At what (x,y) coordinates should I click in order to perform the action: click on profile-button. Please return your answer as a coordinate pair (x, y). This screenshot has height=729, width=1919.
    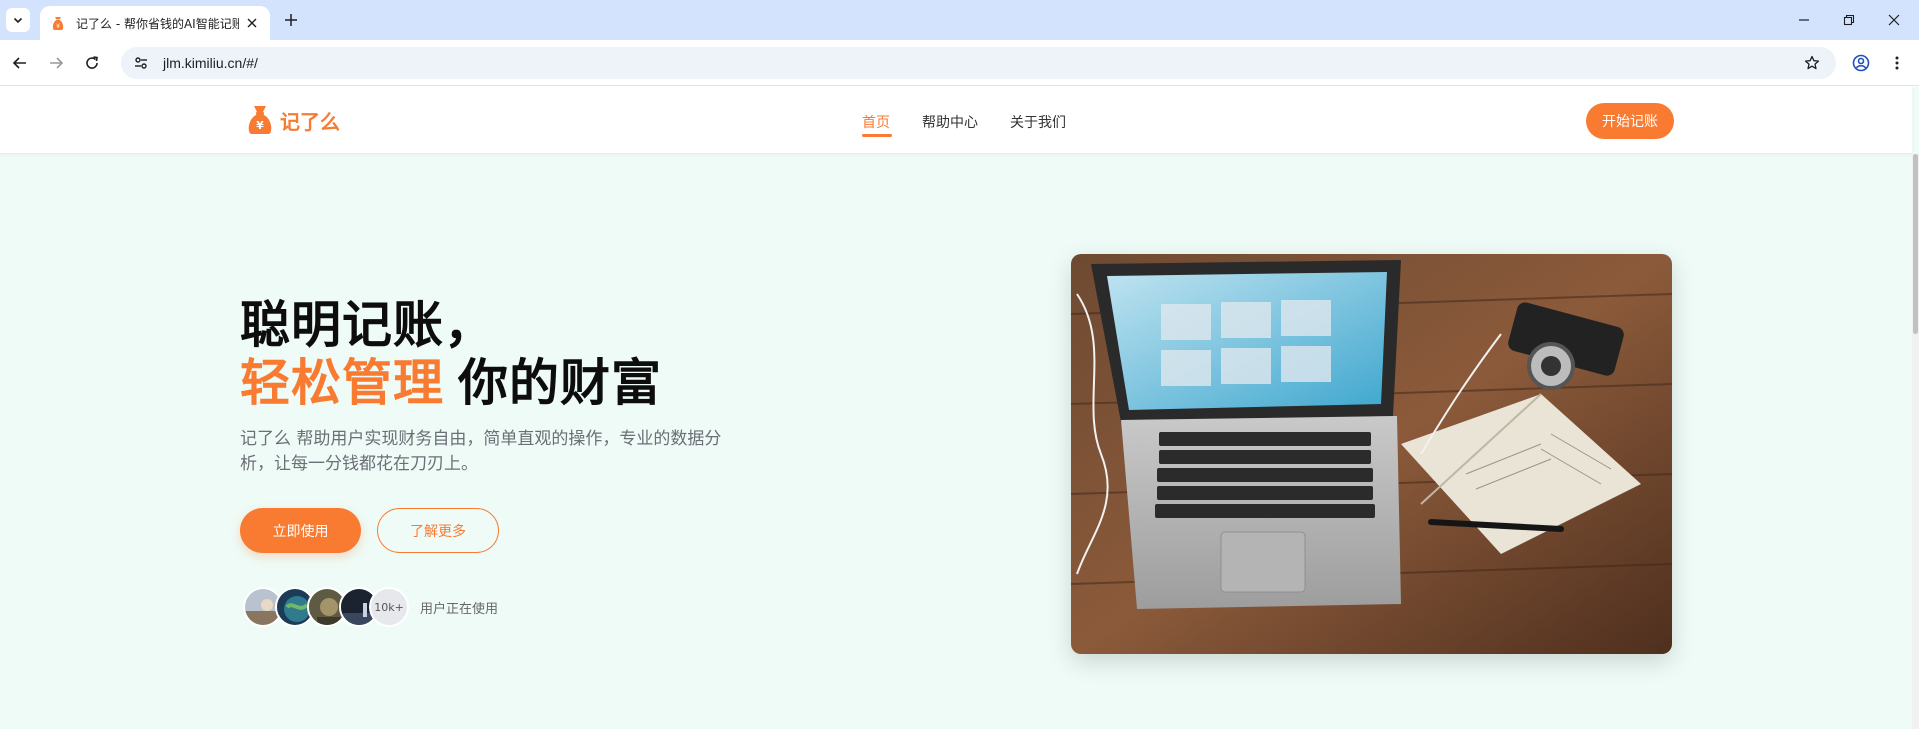
    Looking at the image, I should click on (1861, 63).